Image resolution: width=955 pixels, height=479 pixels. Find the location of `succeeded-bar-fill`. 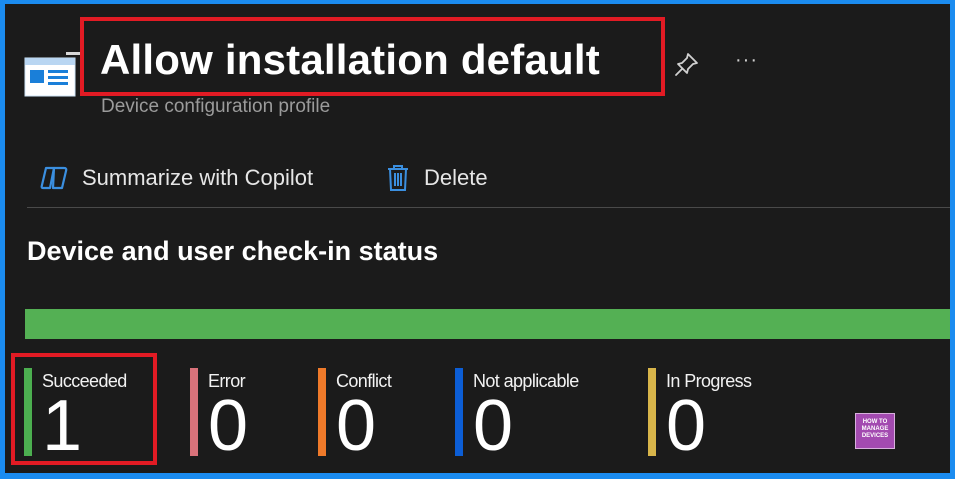

succeeded-bar-fill is located at coordinates (487, 324).